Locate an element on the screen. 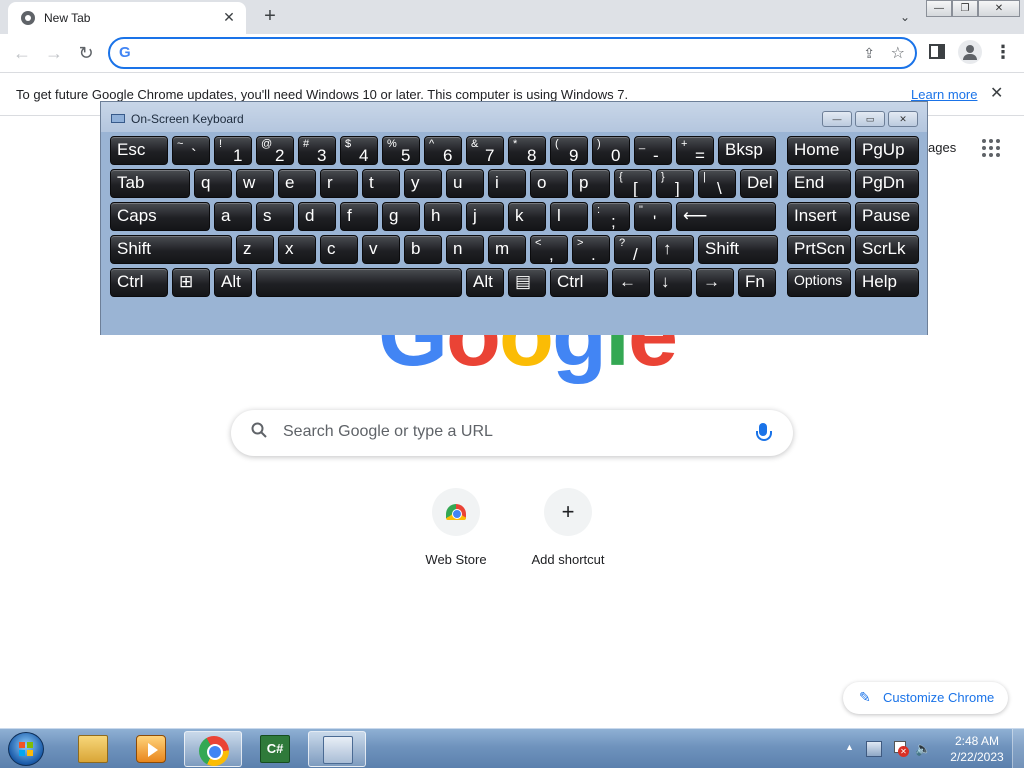 This screenshot has height=768, width=1024. key-2: @2 is located at coordinates (275, 150).